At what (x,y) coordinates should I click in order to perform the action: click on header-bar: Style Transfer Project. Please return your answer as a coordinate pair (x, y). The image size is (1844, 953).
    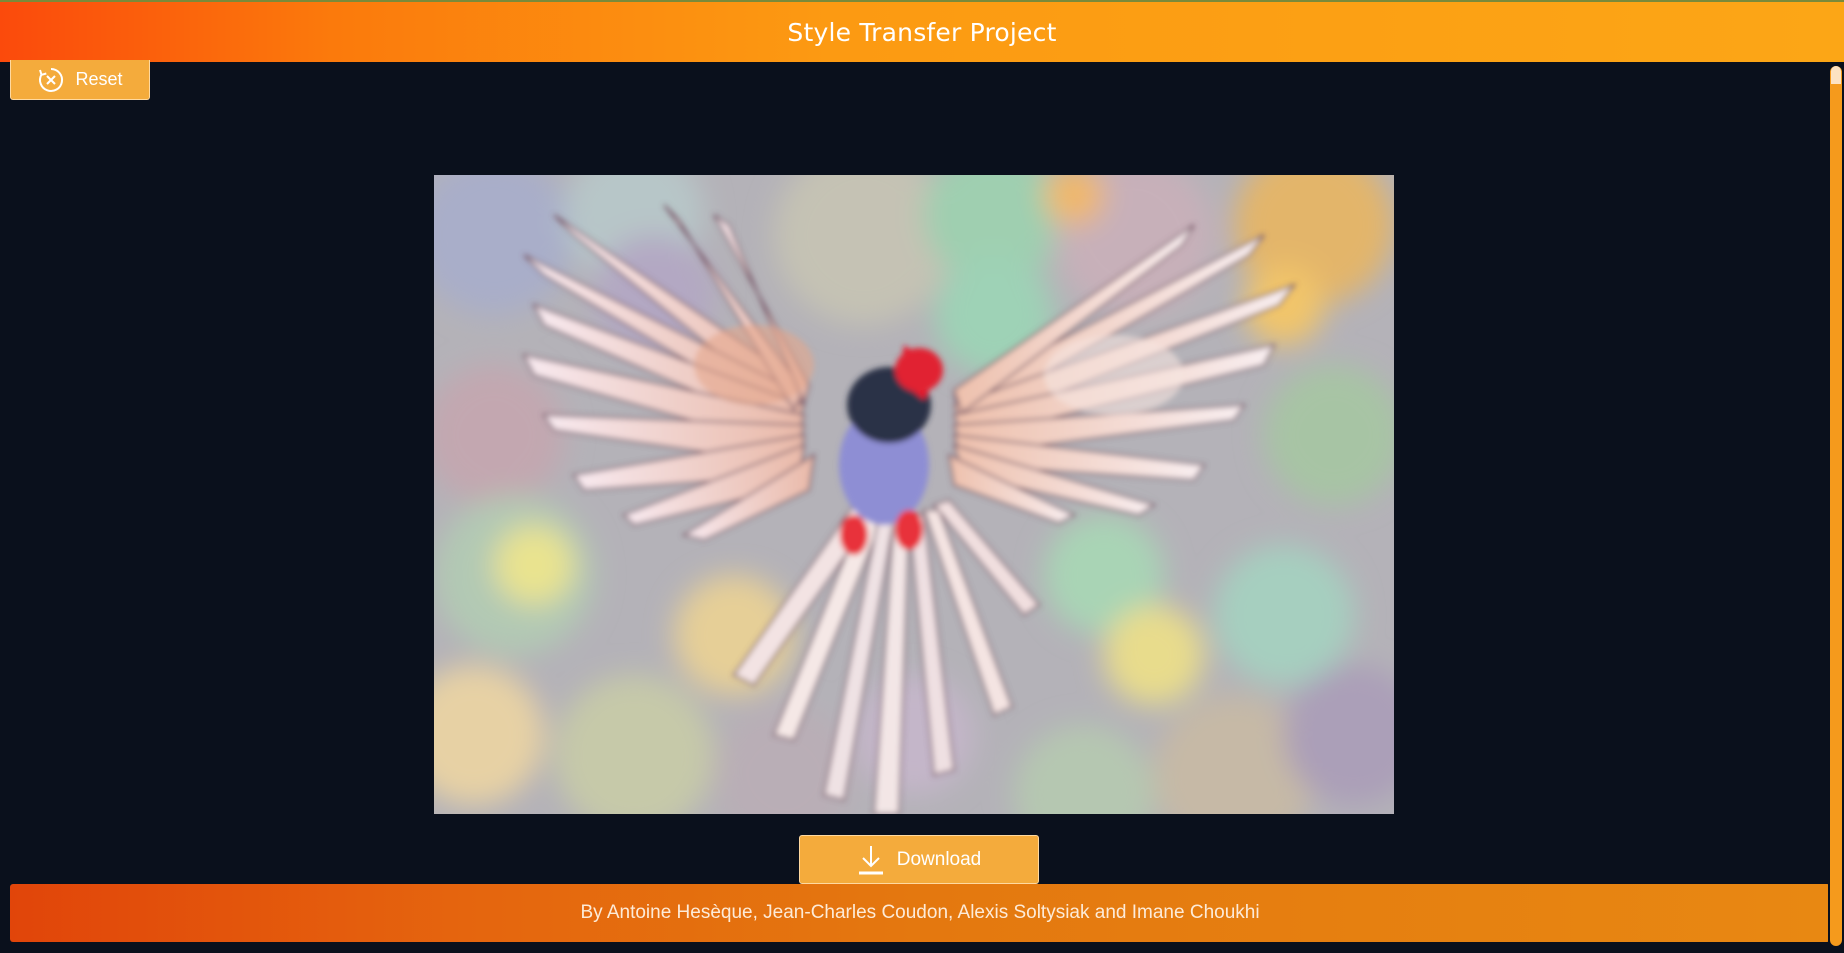
    Looking at the image, I should click on (922, 31).